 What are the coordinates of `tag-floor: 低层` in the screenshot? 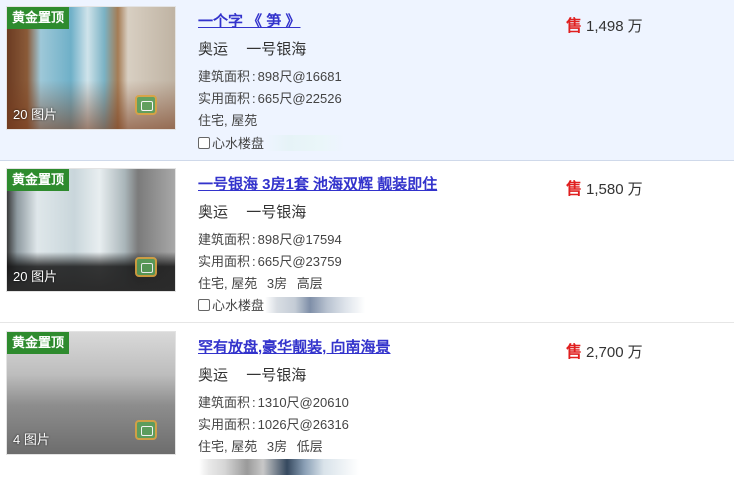 It's located at (309, 446).